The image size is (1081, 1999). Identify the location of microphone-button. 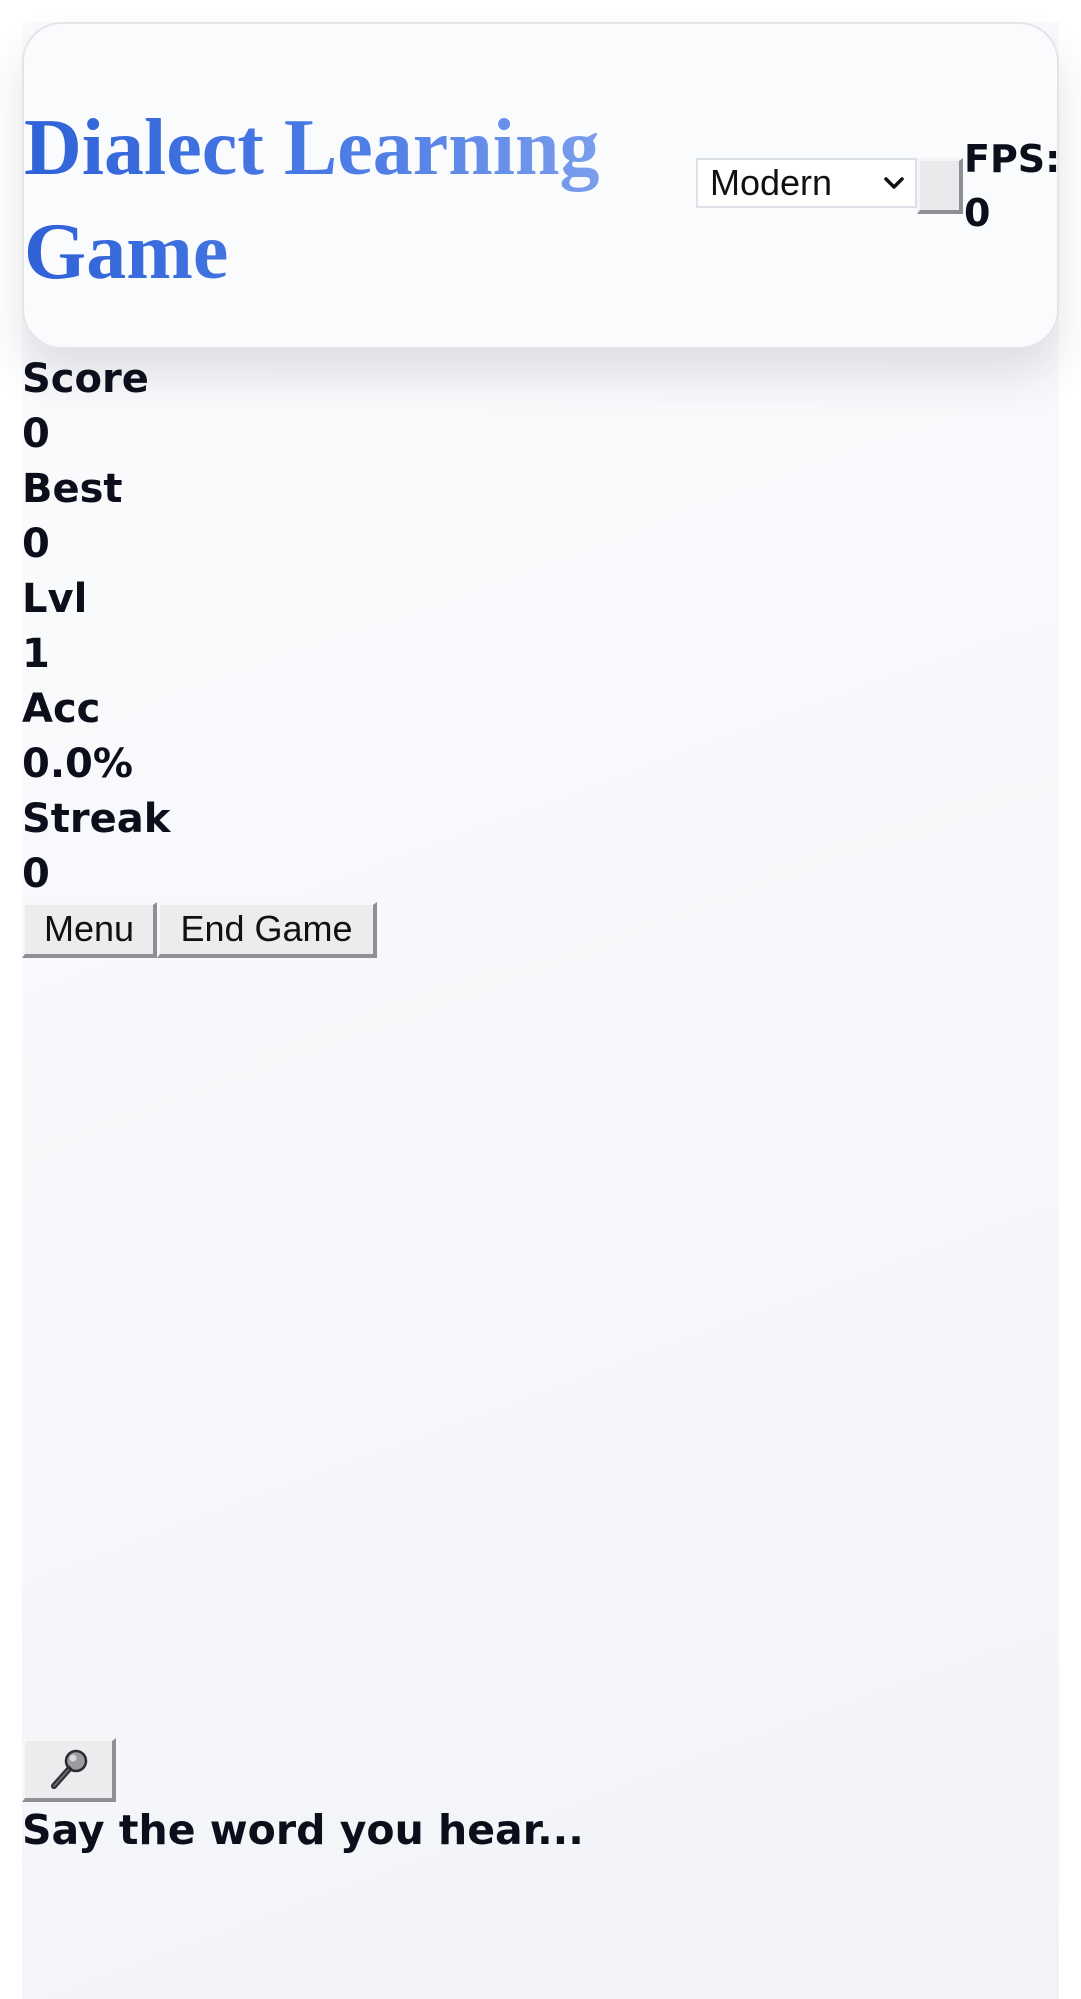
(69, 1770).